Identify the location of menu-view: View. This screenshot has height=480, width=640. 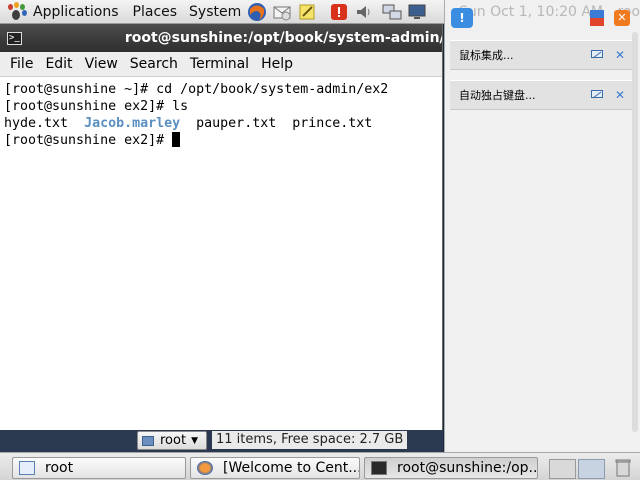
(101, 64).